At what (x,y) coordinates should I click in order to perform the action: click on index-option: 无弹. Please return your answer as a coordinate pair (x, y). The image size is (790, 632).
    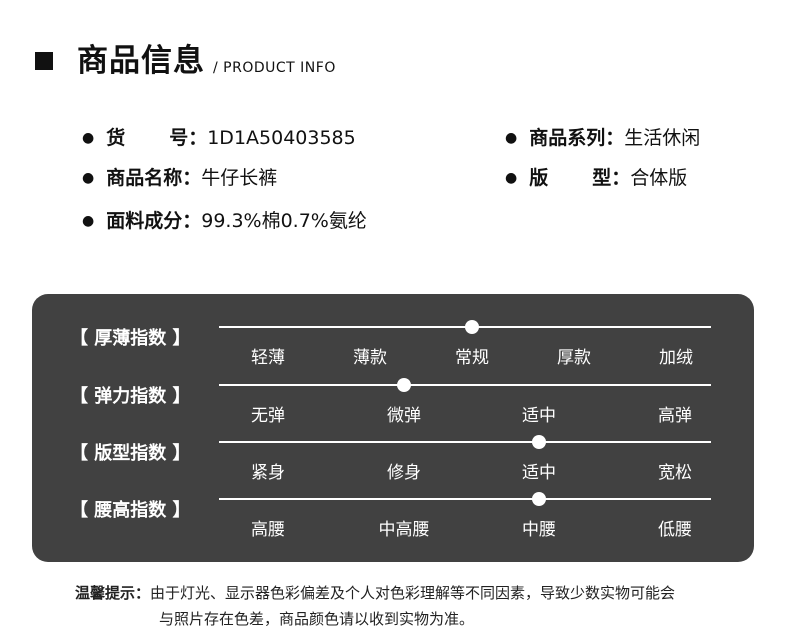
    Looking at the image, I should click on (268, 416).